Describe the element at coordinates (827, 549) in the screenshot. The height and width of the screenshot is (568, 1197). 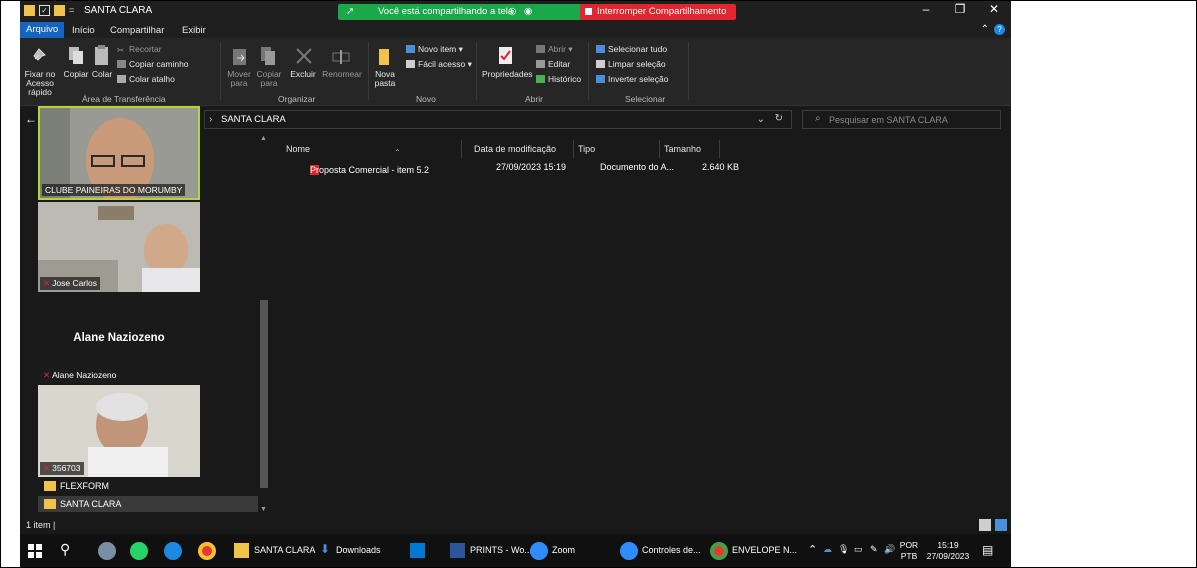
I see `onedrive-icon: ☁` at that location.